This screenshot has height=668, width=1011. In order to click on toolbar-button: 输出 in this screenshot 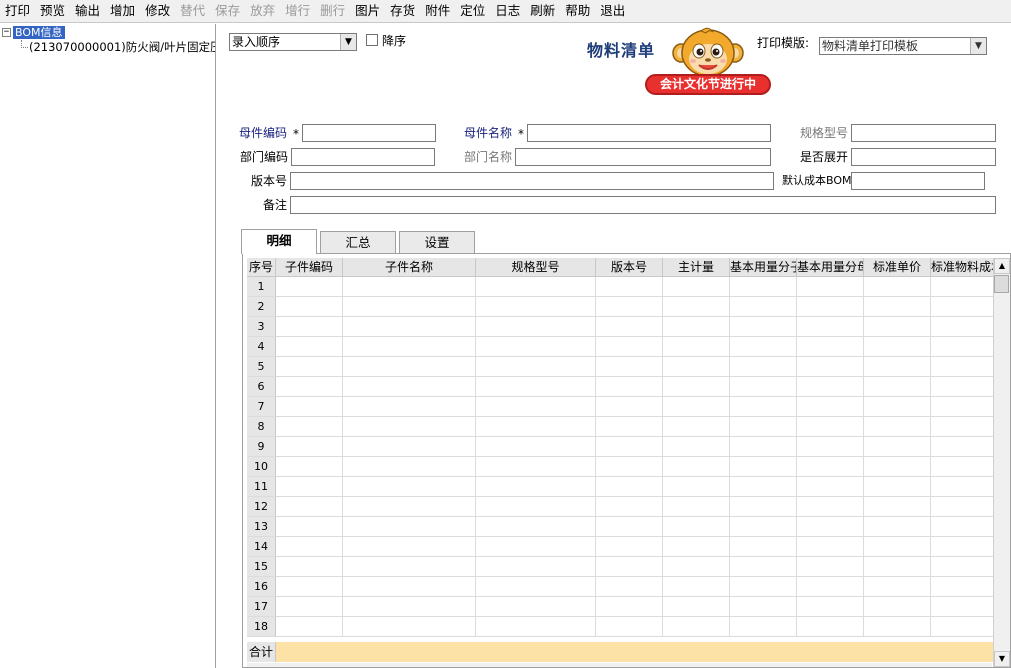, I will do `click(87, 11)`.